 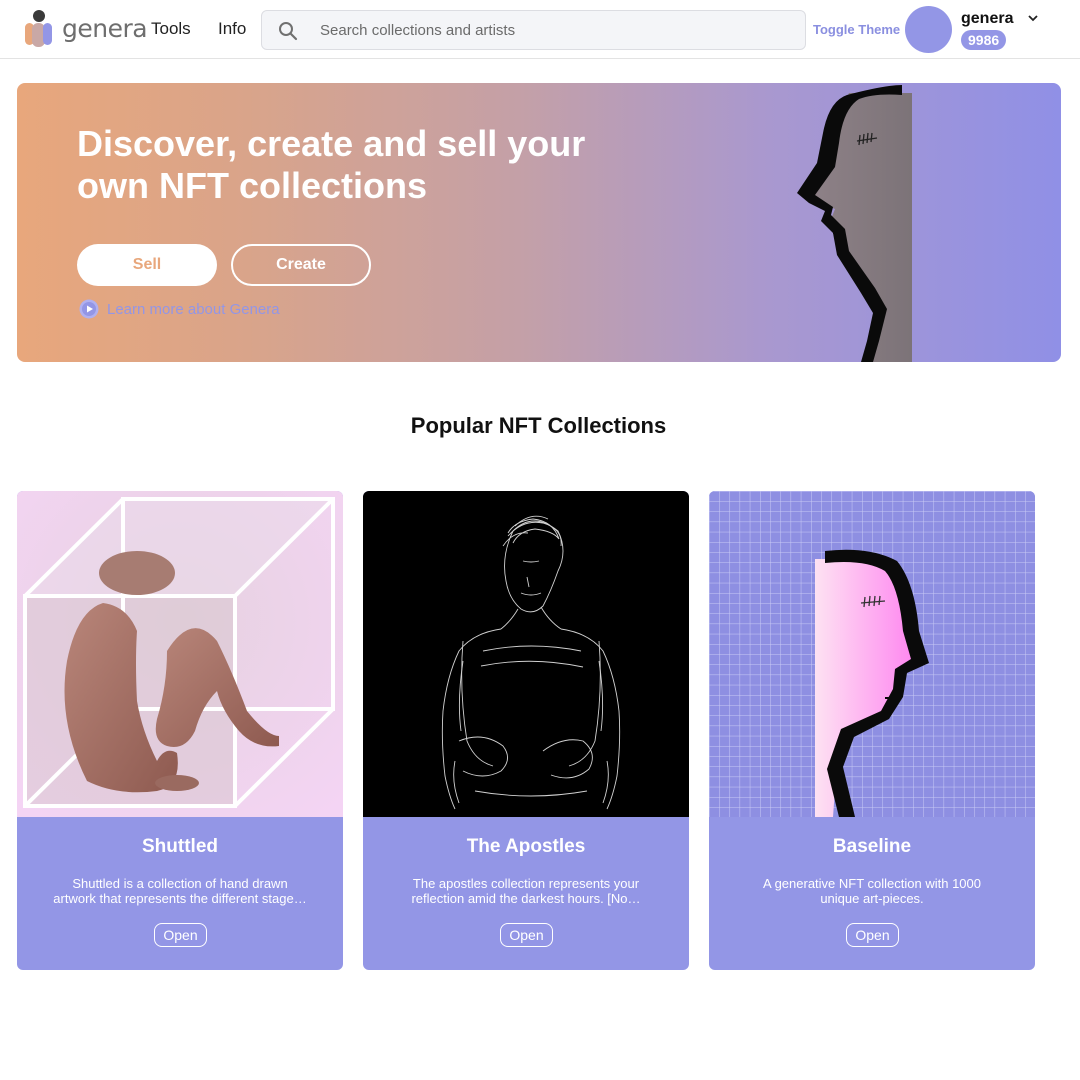 What do you see at coordinates (180, 846) in the screenshot?
I see `collection-title: Shuttled` at bounding box center [180, 846].